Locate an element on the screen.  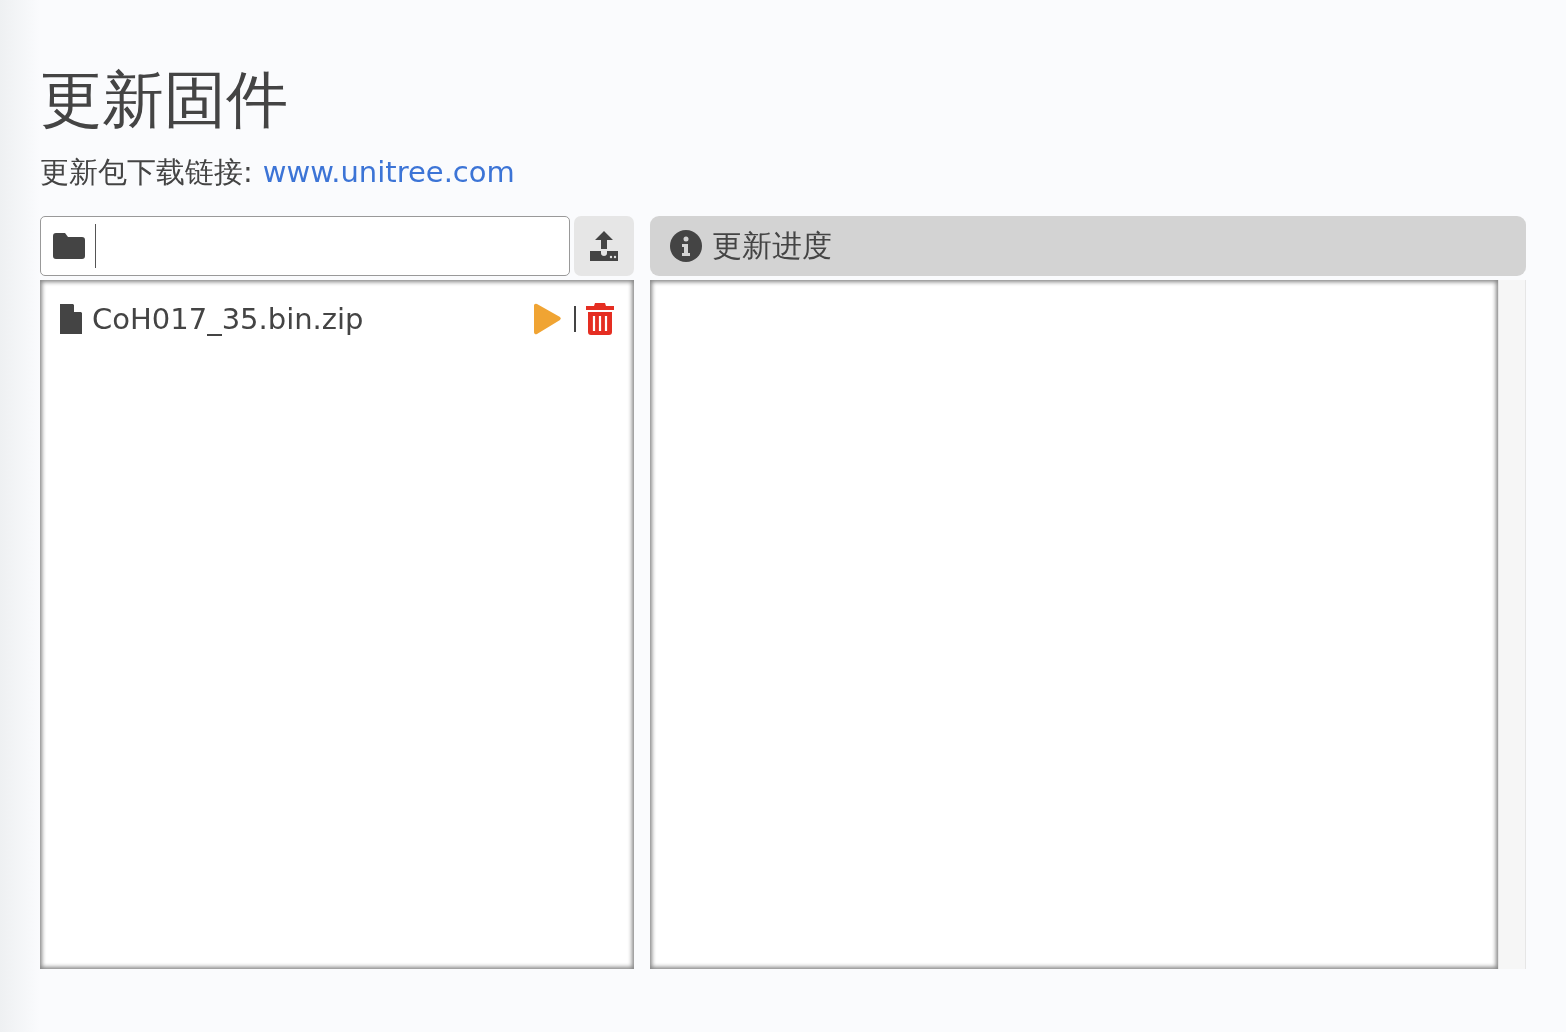
folder-icon is located at coordinates (69, 246).